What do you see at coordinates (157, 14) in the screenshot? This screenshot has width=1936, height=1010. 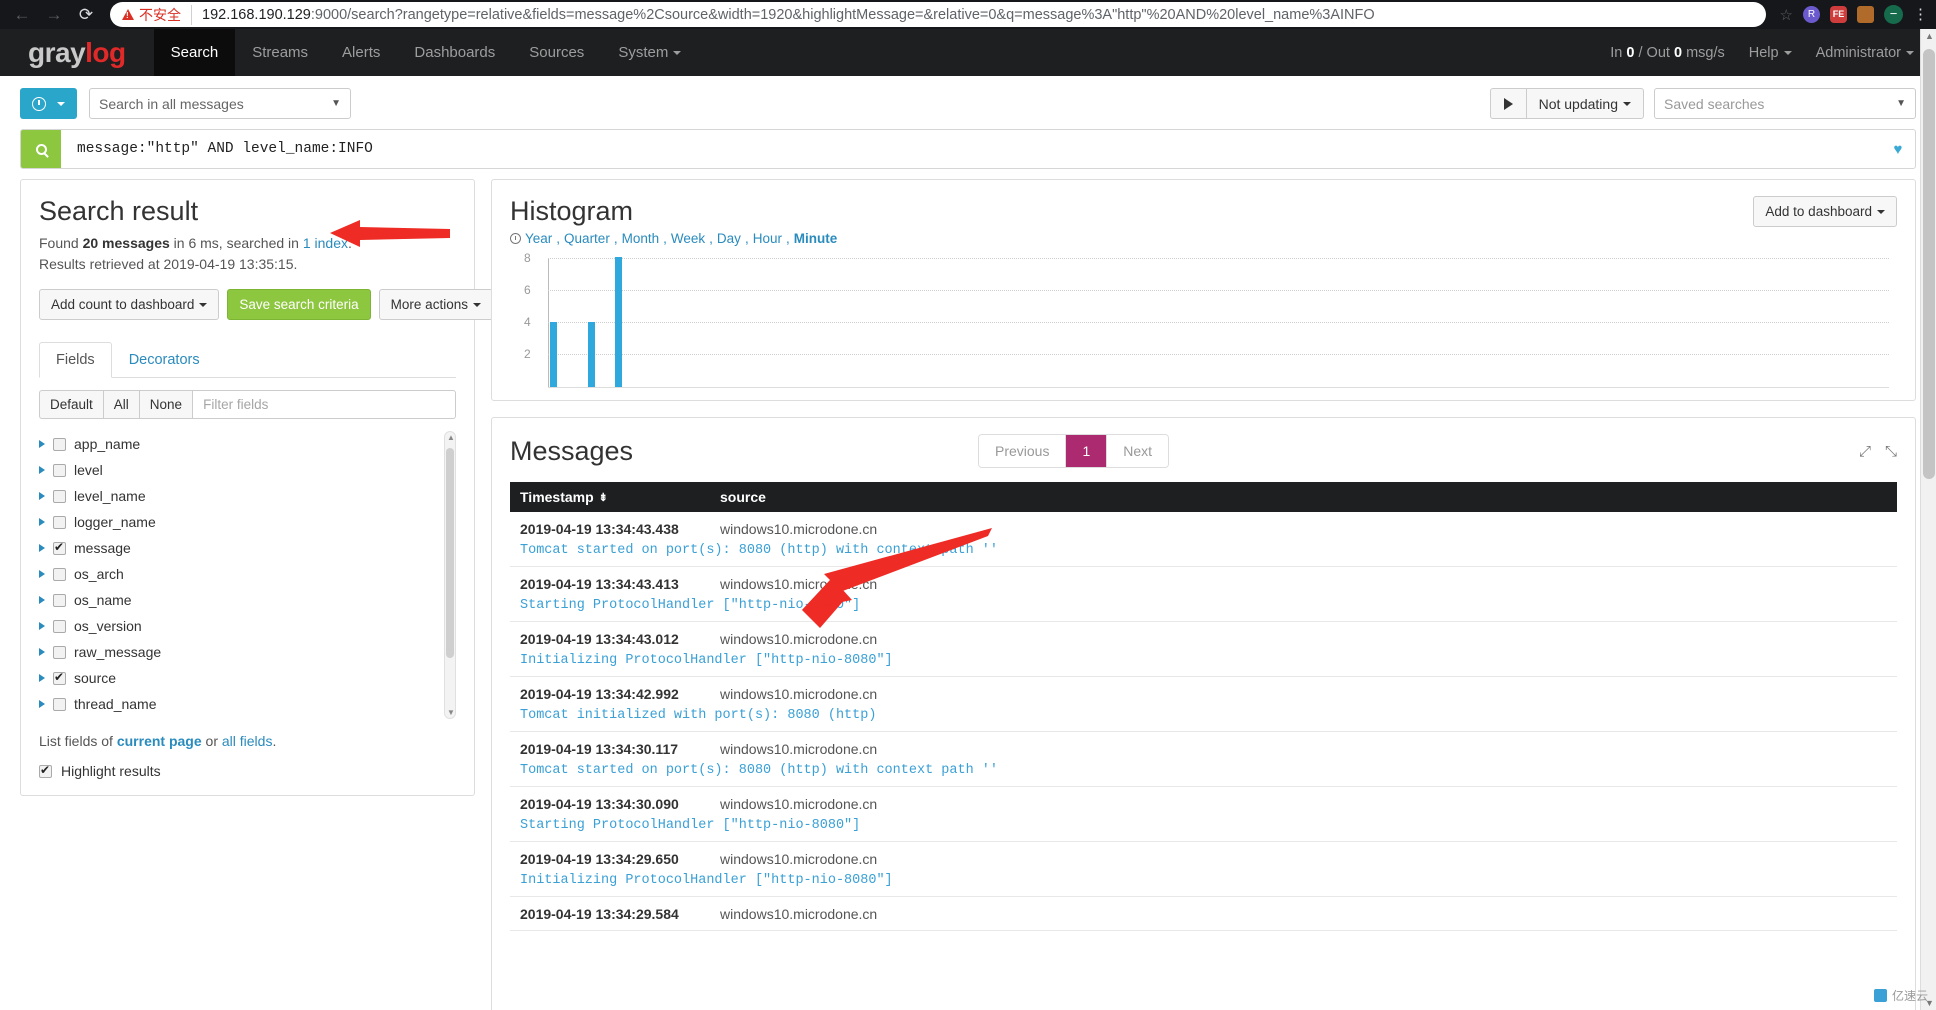 I see `security-warning: 不安全` at bounding box center [157, 14].